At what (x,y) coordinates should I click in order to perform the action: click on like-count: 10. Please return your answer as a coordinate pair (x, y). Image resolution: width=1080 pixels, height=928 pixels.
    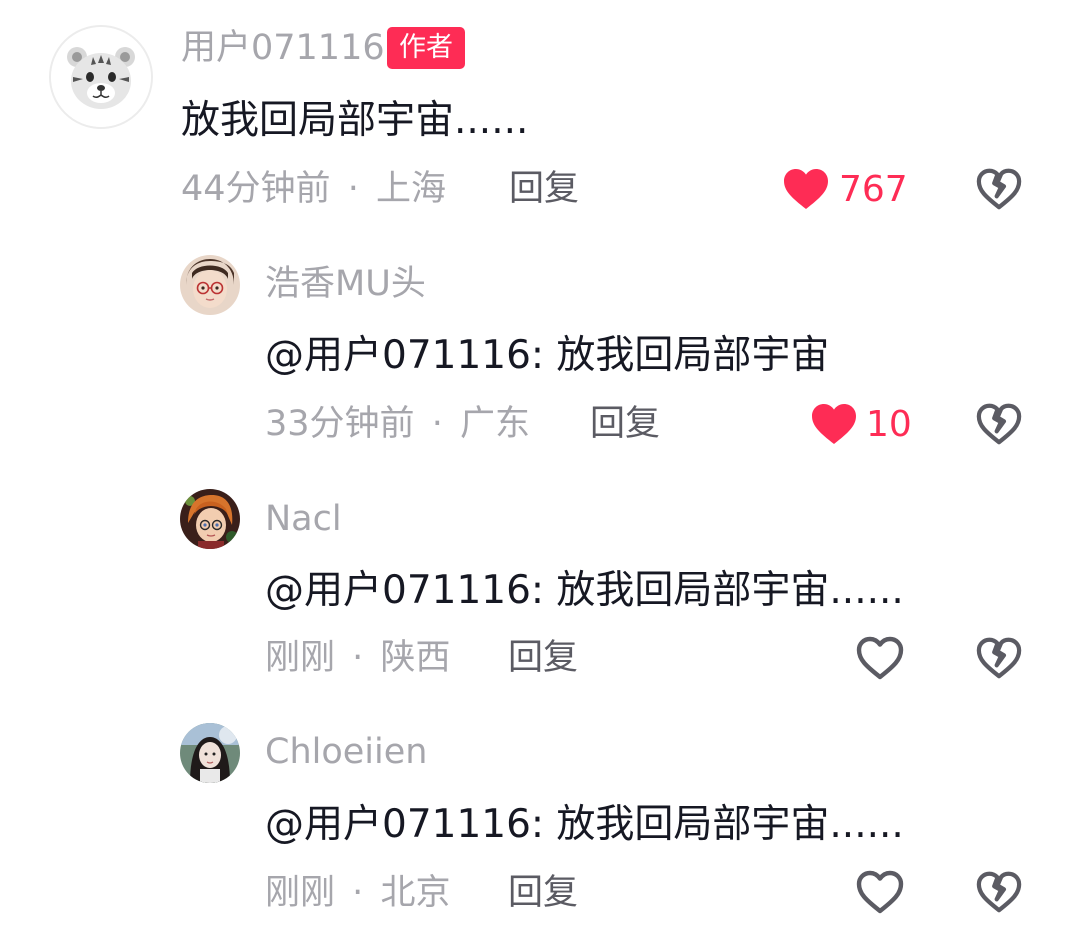
    Looking at the image, I should click on (889, 424).